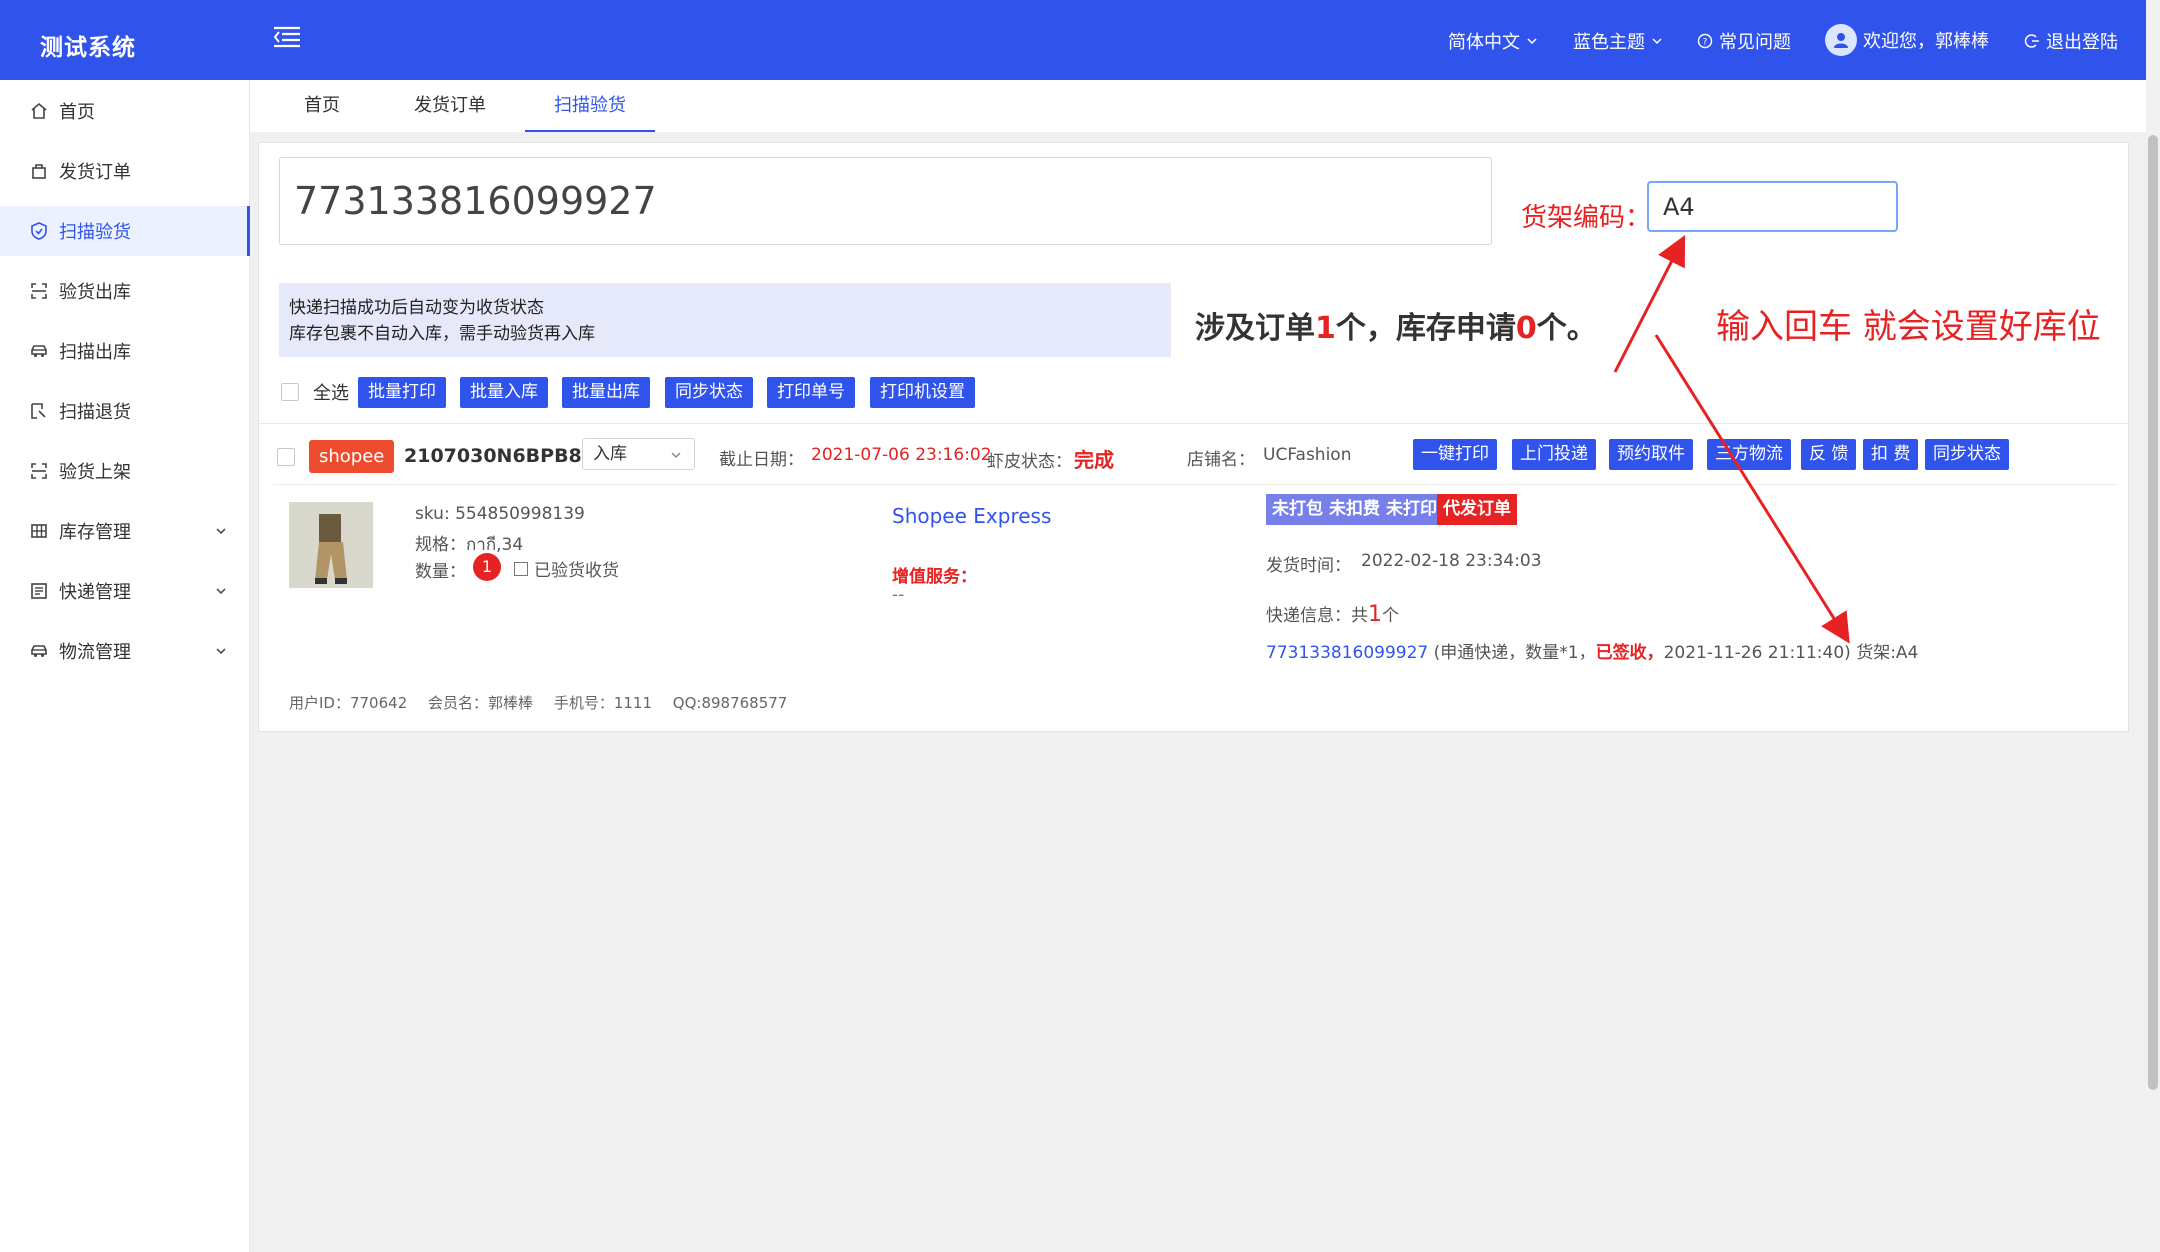  I want to click on tracking-number-input, so click(885, 201).